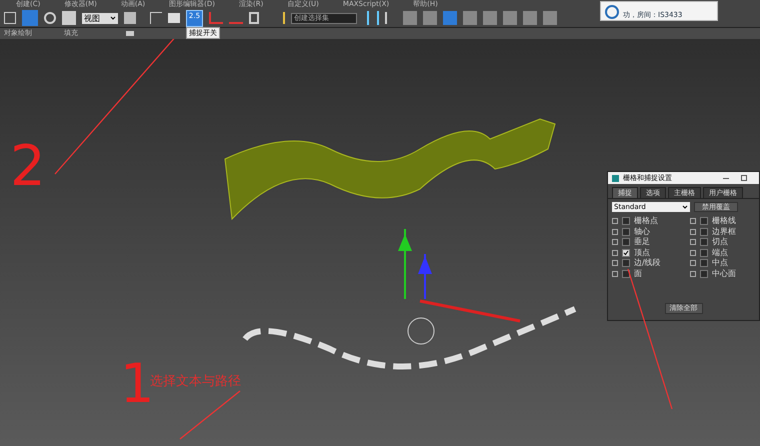  I want to click on maximize-icon, so click(744, 178).